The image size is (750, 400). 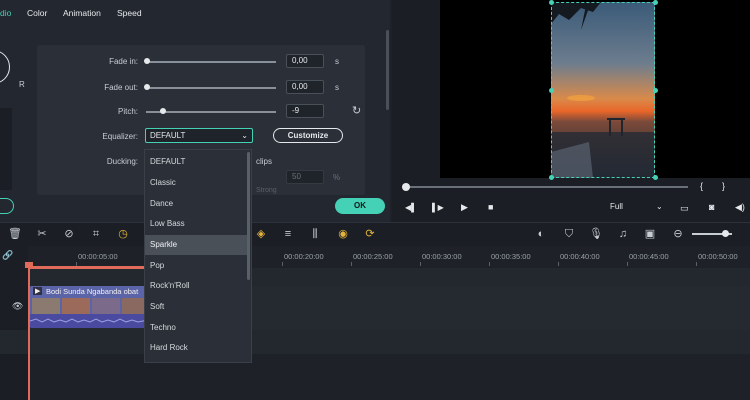 I want to click on playback-quality-select: Full ⌄, so click(x=638, y=208).